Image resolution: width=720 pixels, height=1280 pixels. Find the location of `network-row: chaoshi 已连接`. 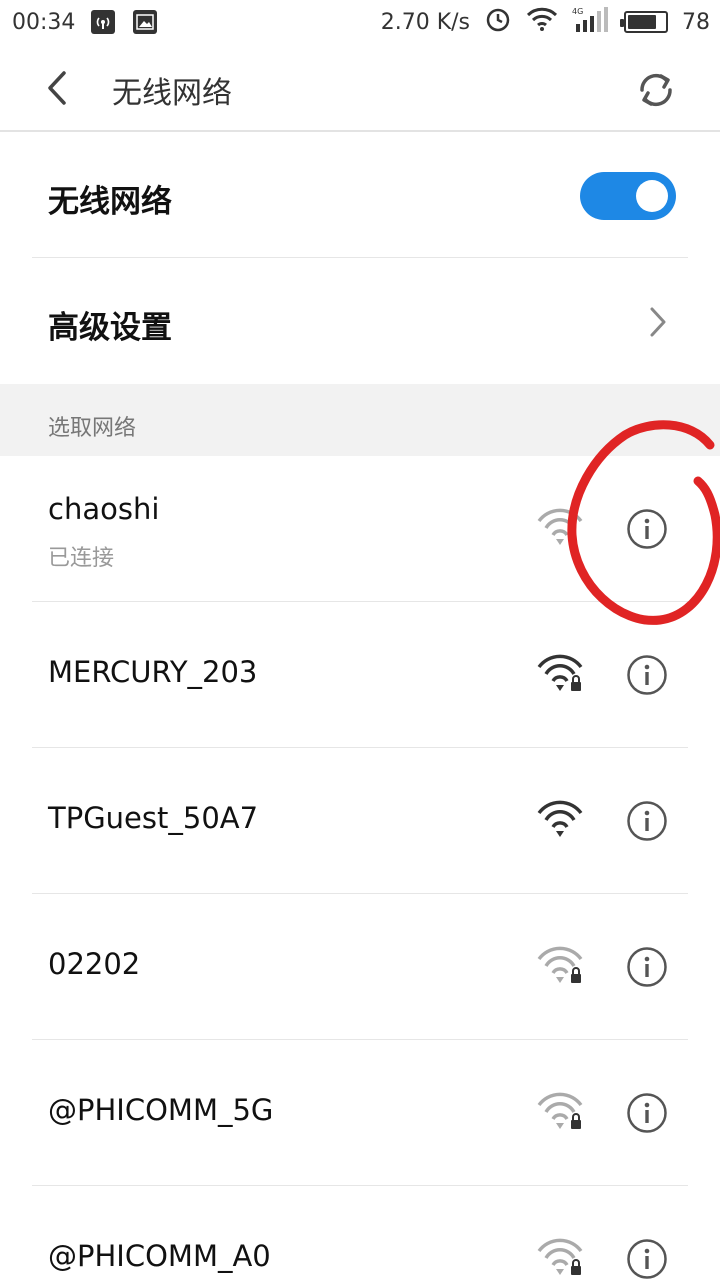

network-row: chaoshi 已连接 is located at coordinates (360, 529).